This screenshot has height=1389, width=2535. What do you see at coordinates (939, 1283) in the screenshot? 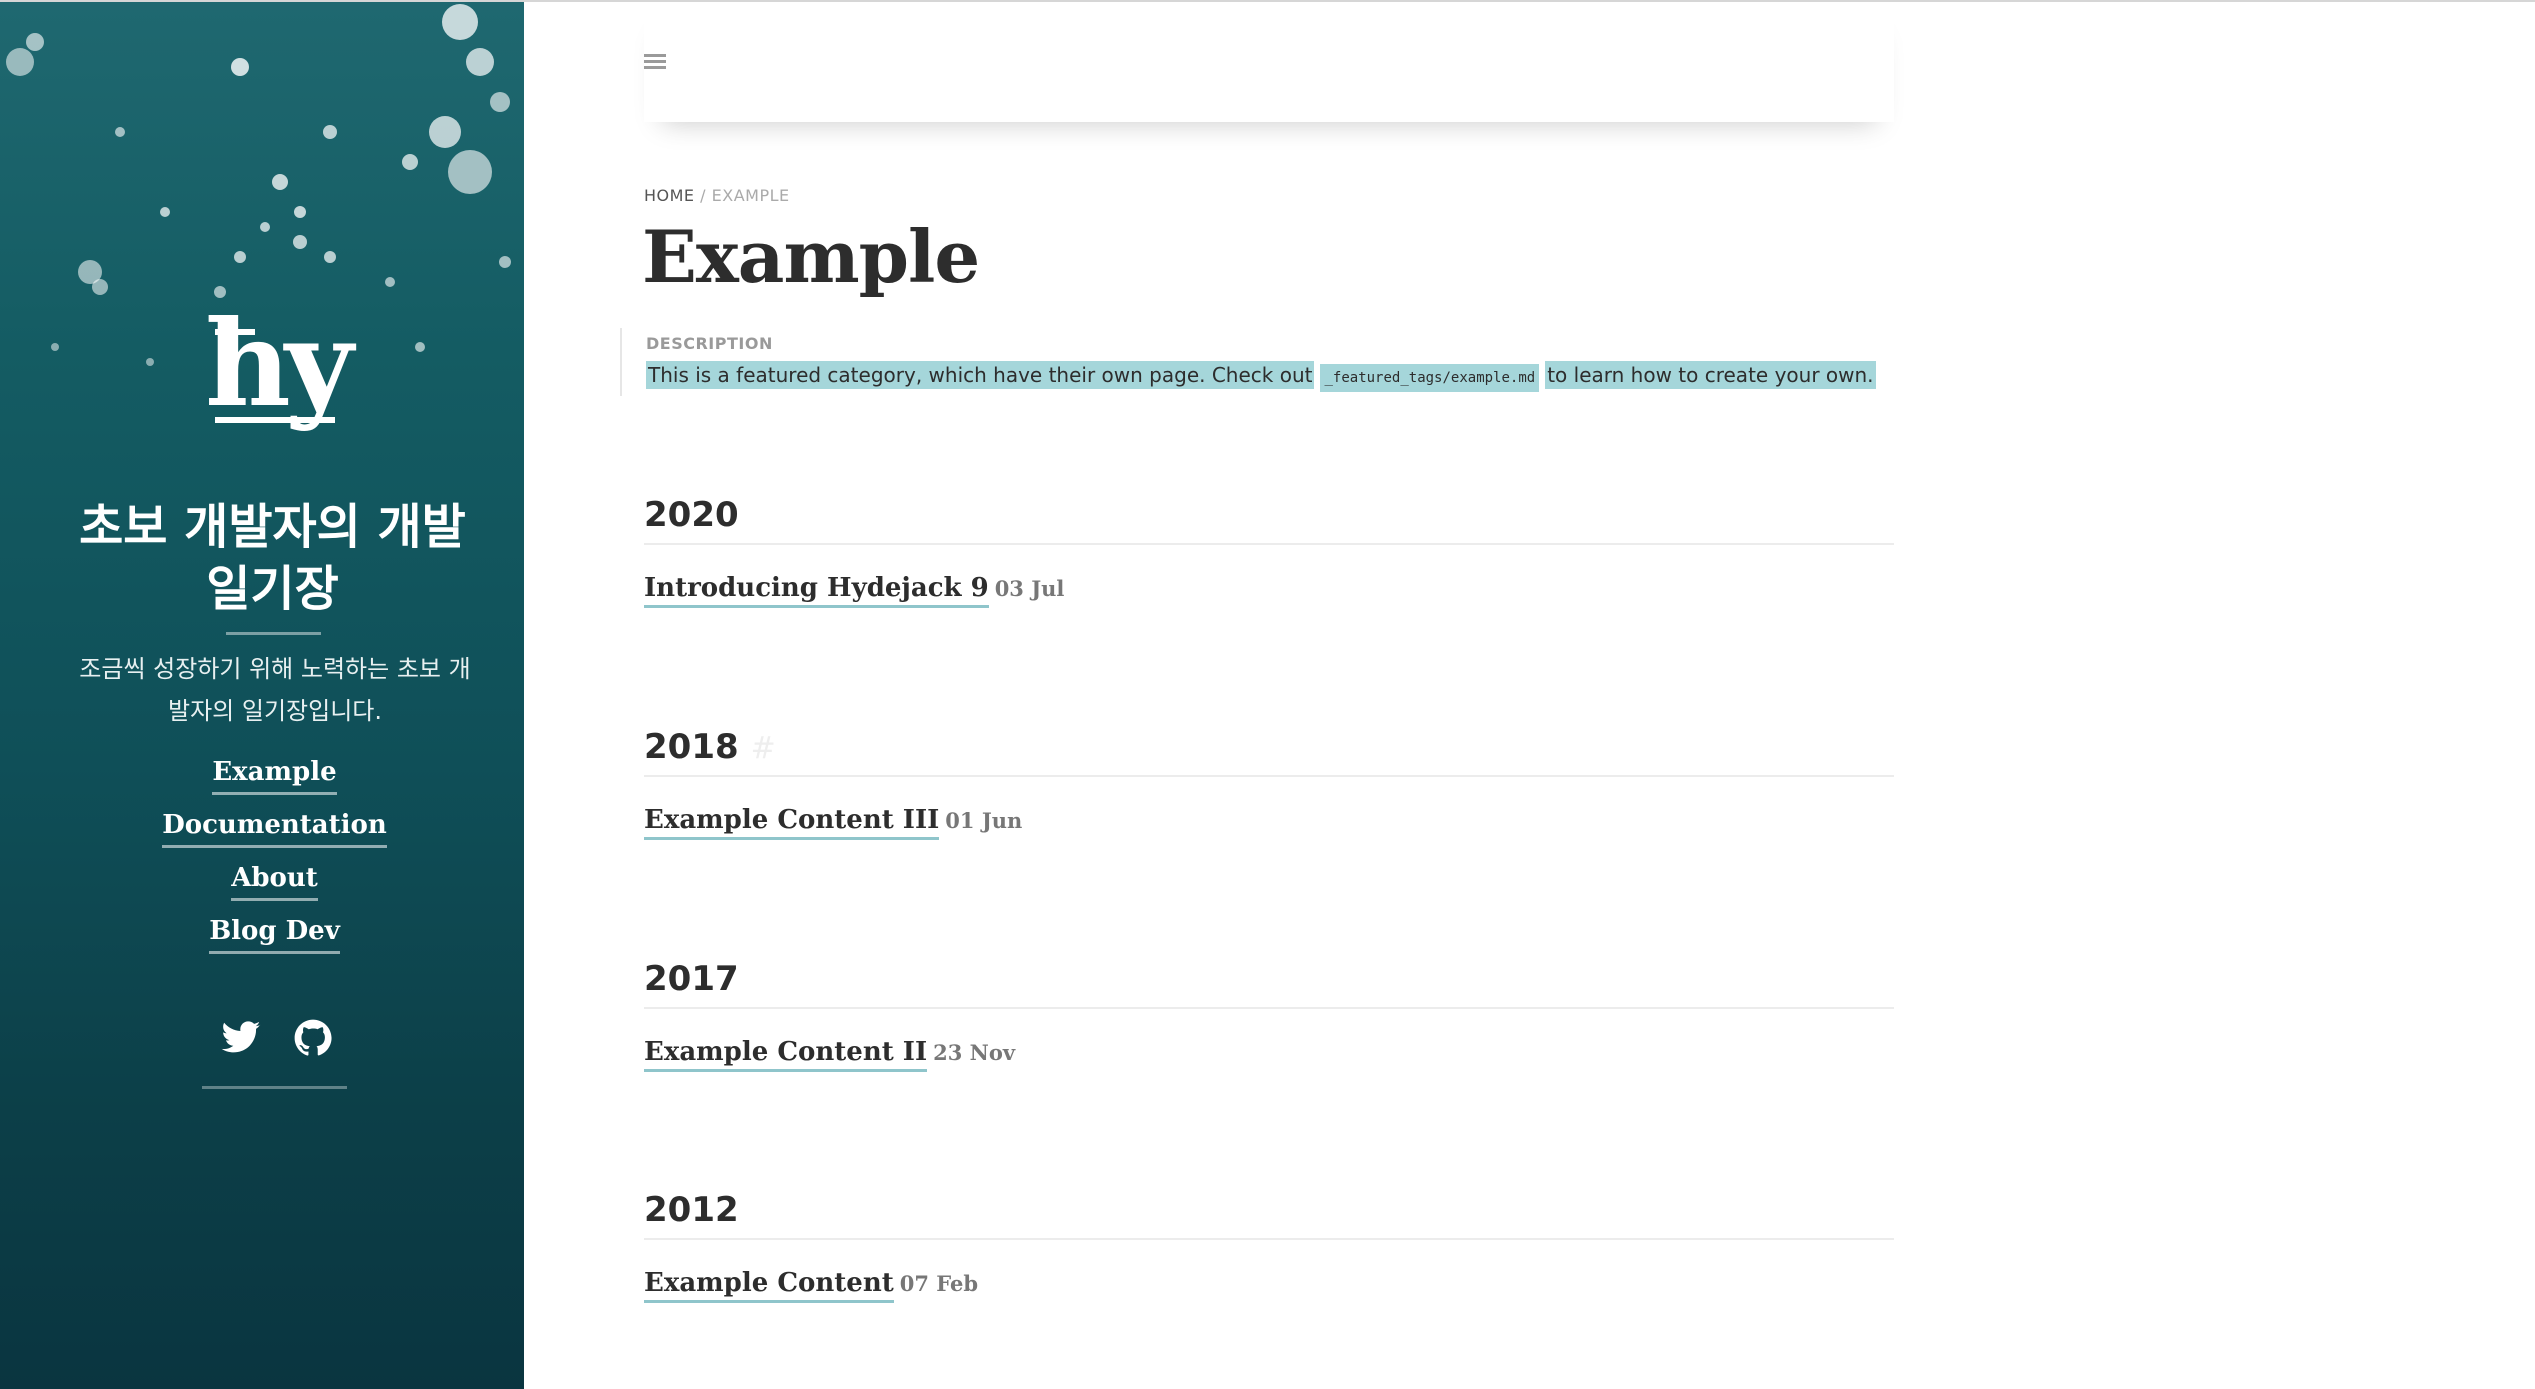
I see `post-date: 07 Feb` at bounding box center [939, 1283].